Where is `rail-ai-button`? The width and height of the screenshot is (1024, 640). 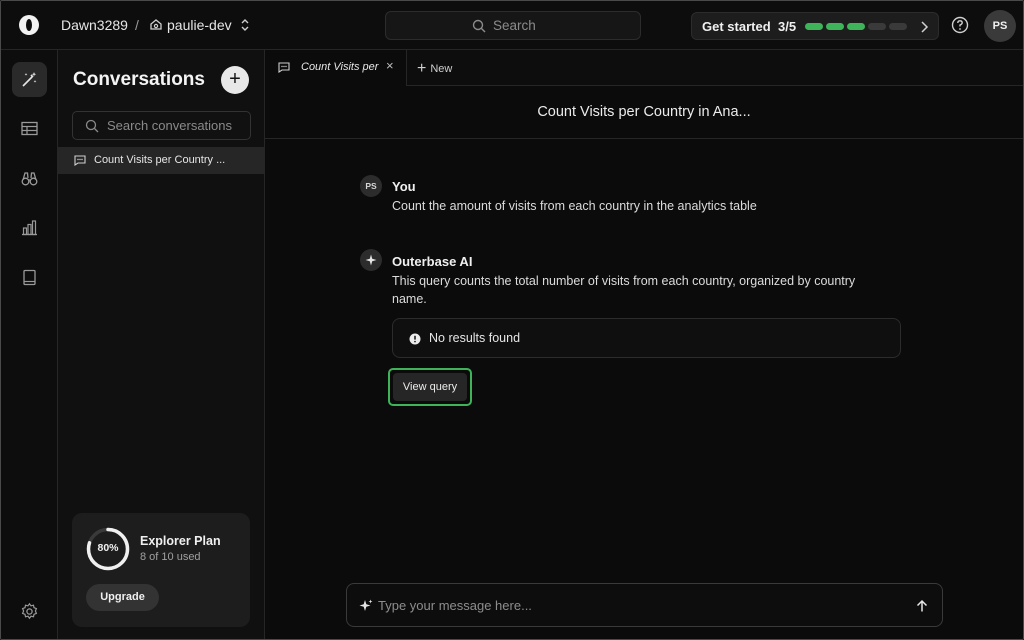
rail-ai-button is located at coordinates (29, 79).